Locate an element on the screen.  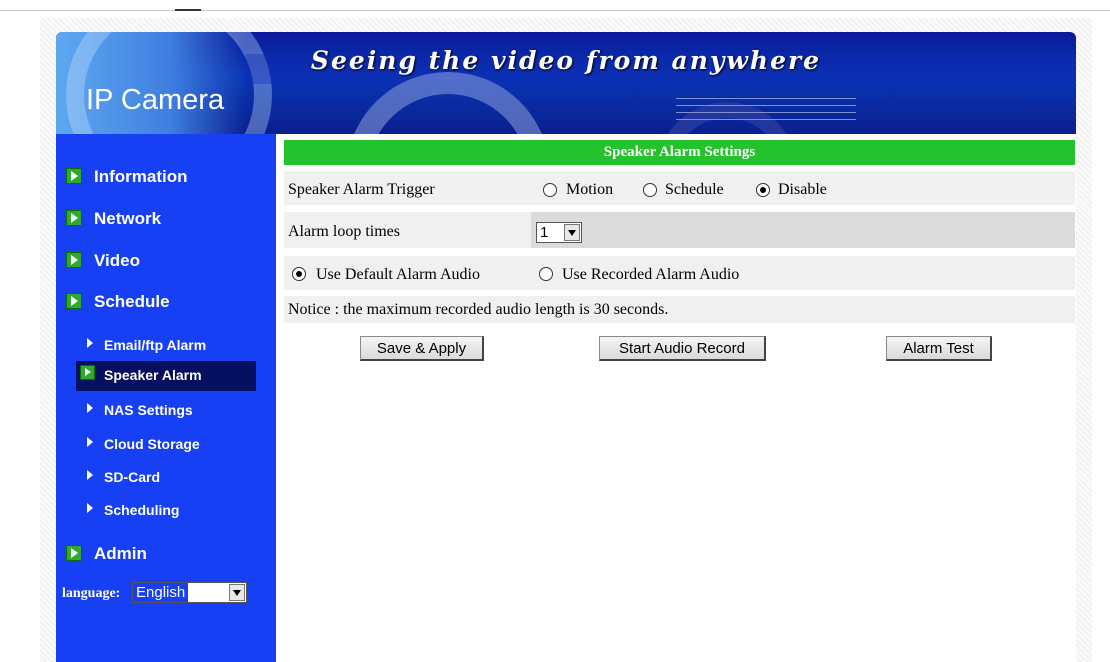
radio-schedule-label: Schedule is located at coordinates (694, 189).